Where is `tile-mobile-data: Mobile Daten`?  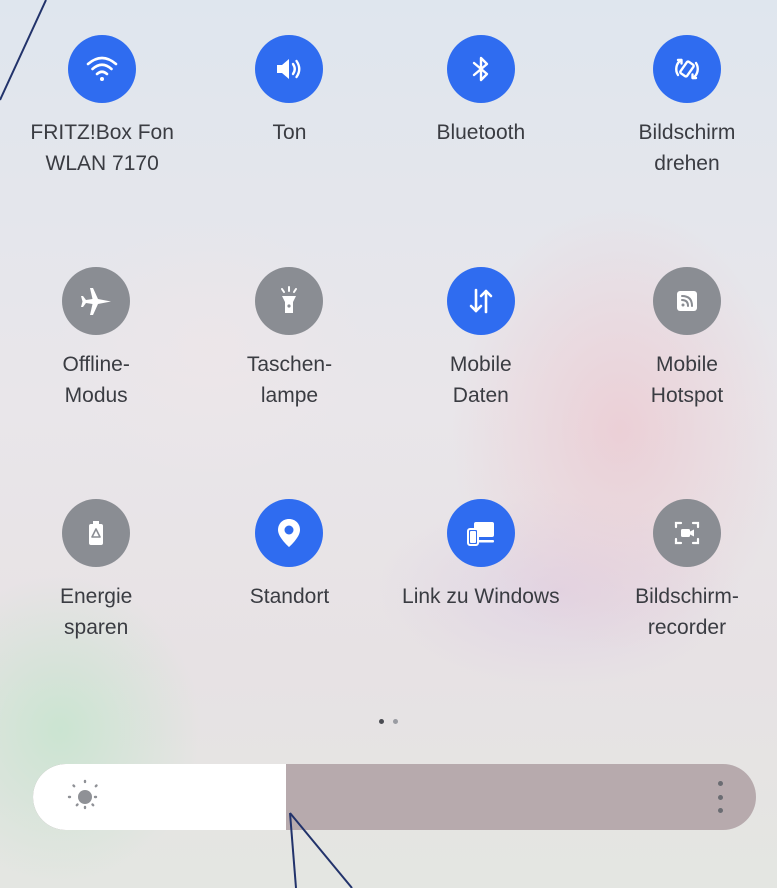 tile-mobile-data: Mobile Daten is located at coordinates (481, 383).